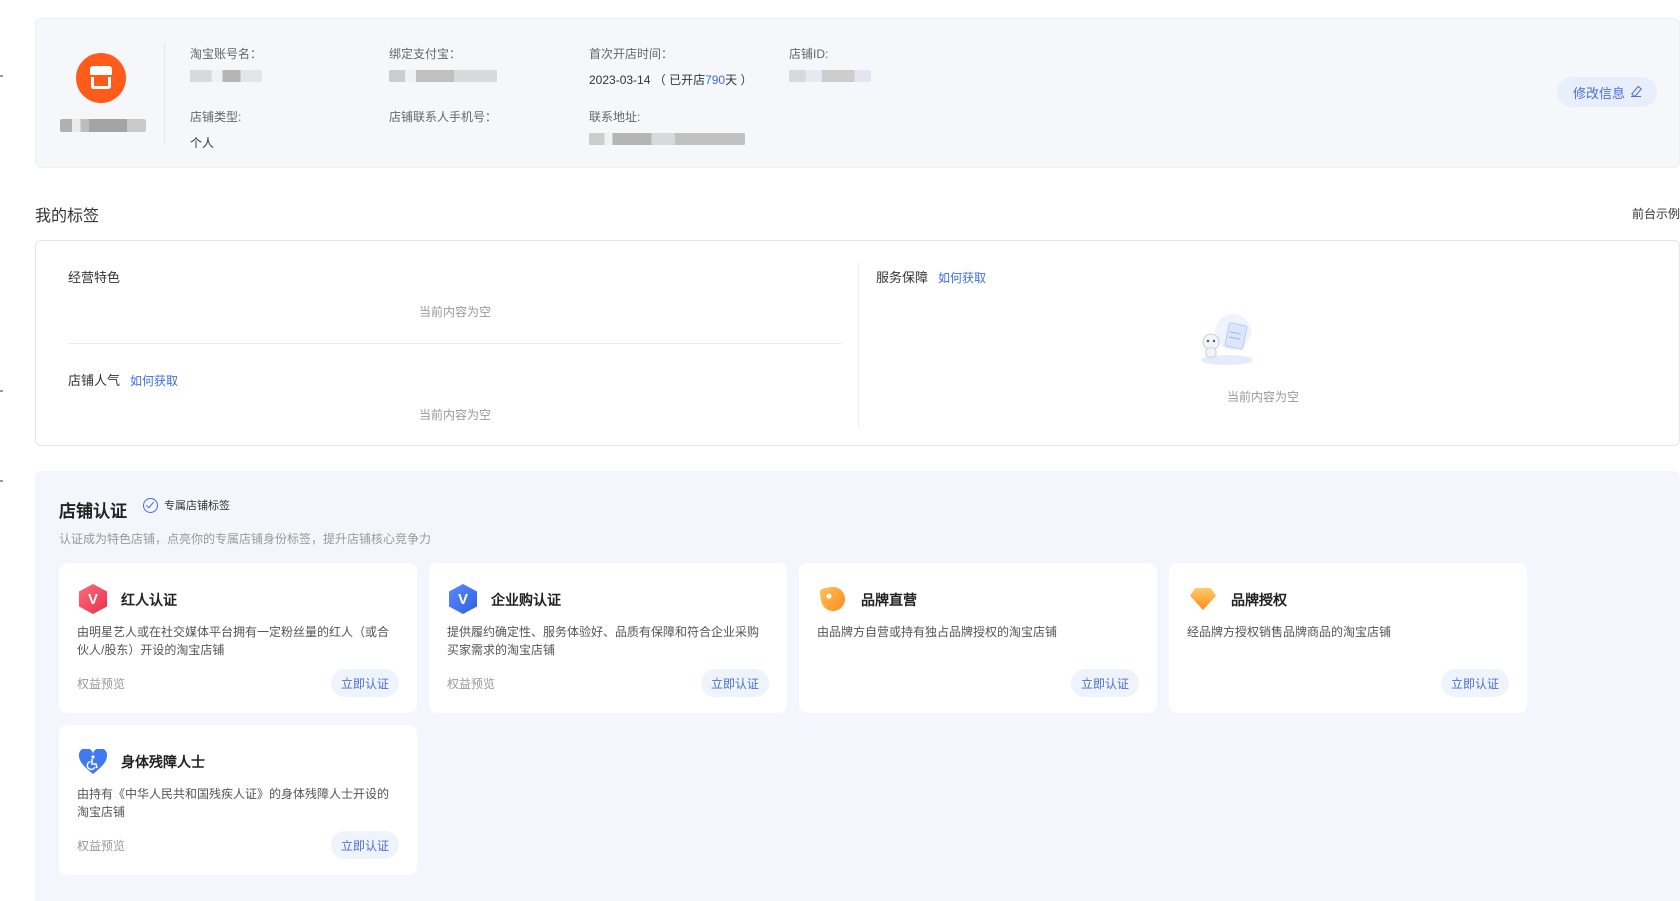  What do you see at coordinates (670, 66) in the screenshot?
I see `open-time-field: 首次开店时间： 2023-03-14 （ 已开店790天 ）` at bounding box center [670, 66].